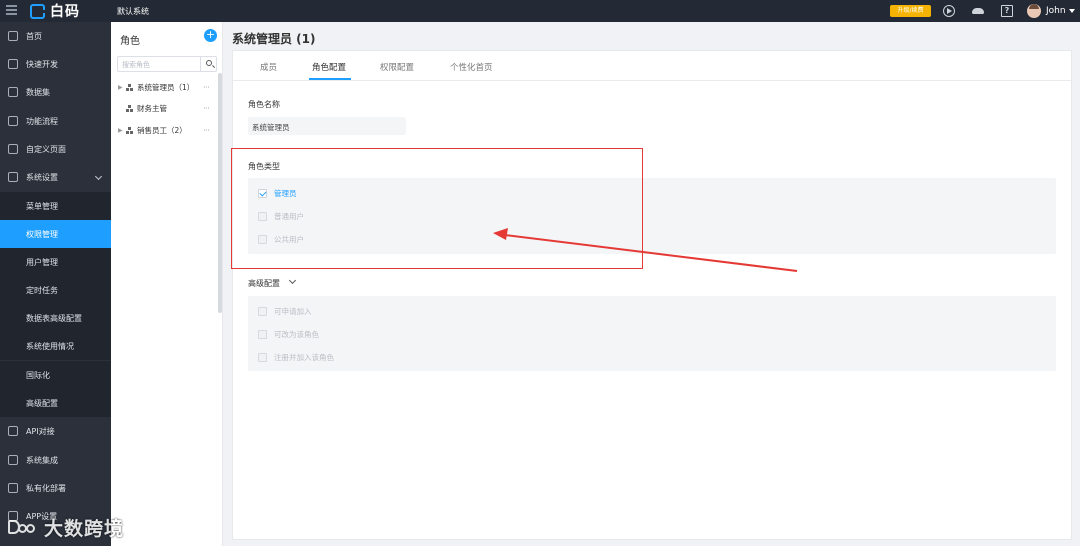  I want to click on sidebar-item-label: 系统使用情况, so click(50, 346).